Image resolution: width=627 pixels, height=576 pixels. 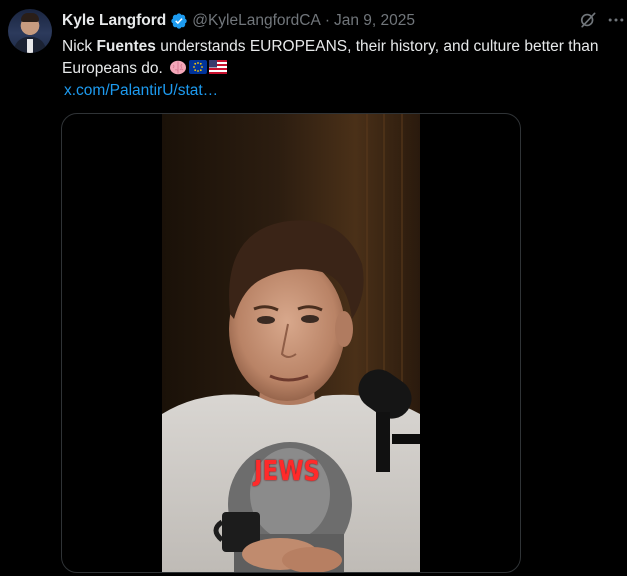 I want to click on author-display-name: Kyle Langford, so click(x=114, y=21).